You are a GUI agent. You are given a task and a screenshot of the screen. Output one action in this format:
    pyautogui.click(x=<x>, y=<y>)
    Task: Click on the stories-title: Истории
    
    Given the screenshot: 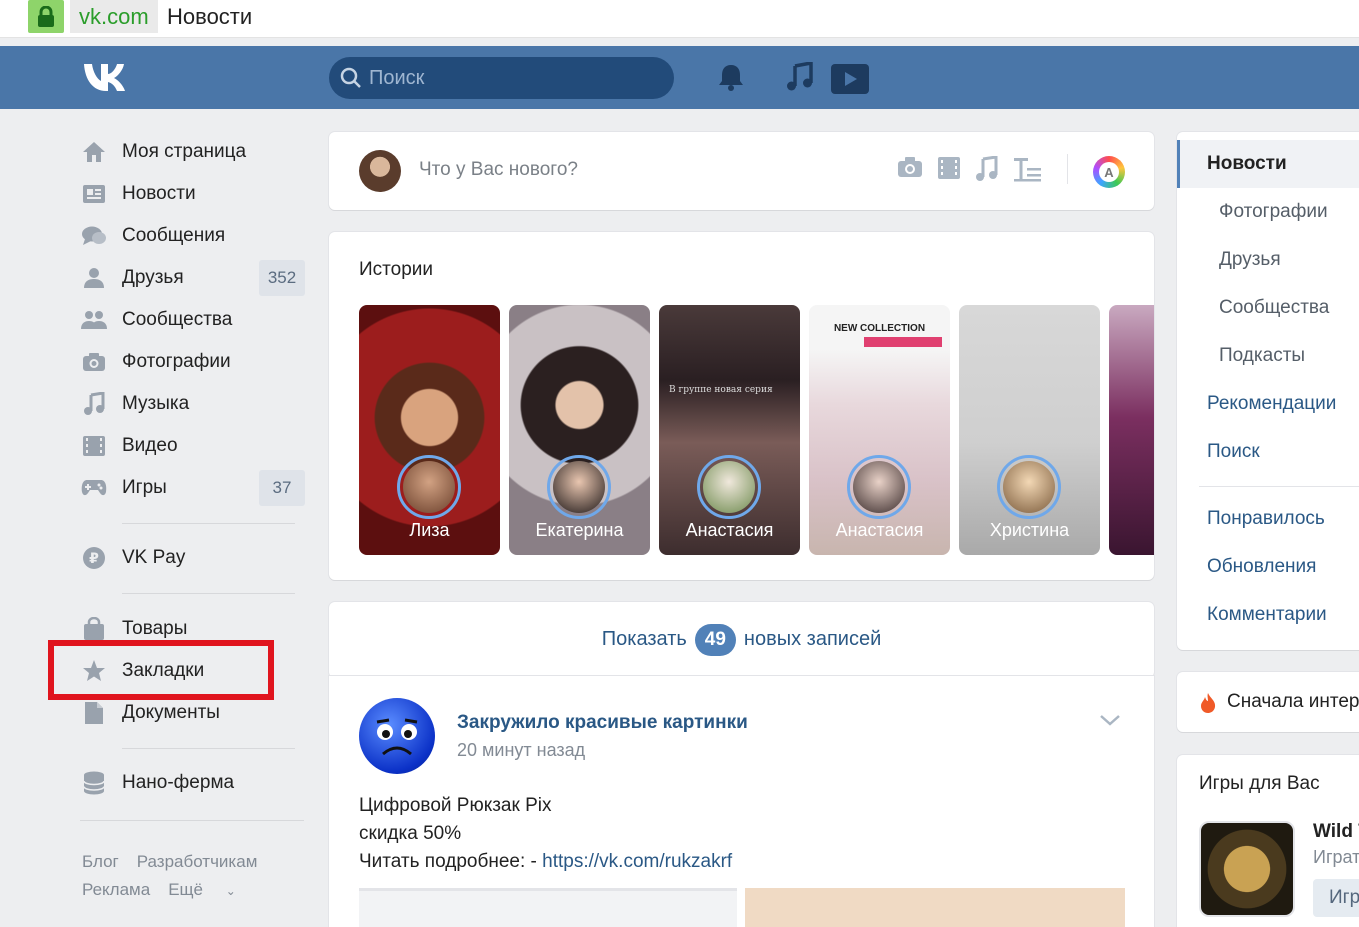 What is the action you would take?
    pyautogui.click(x=396, y=269)
    